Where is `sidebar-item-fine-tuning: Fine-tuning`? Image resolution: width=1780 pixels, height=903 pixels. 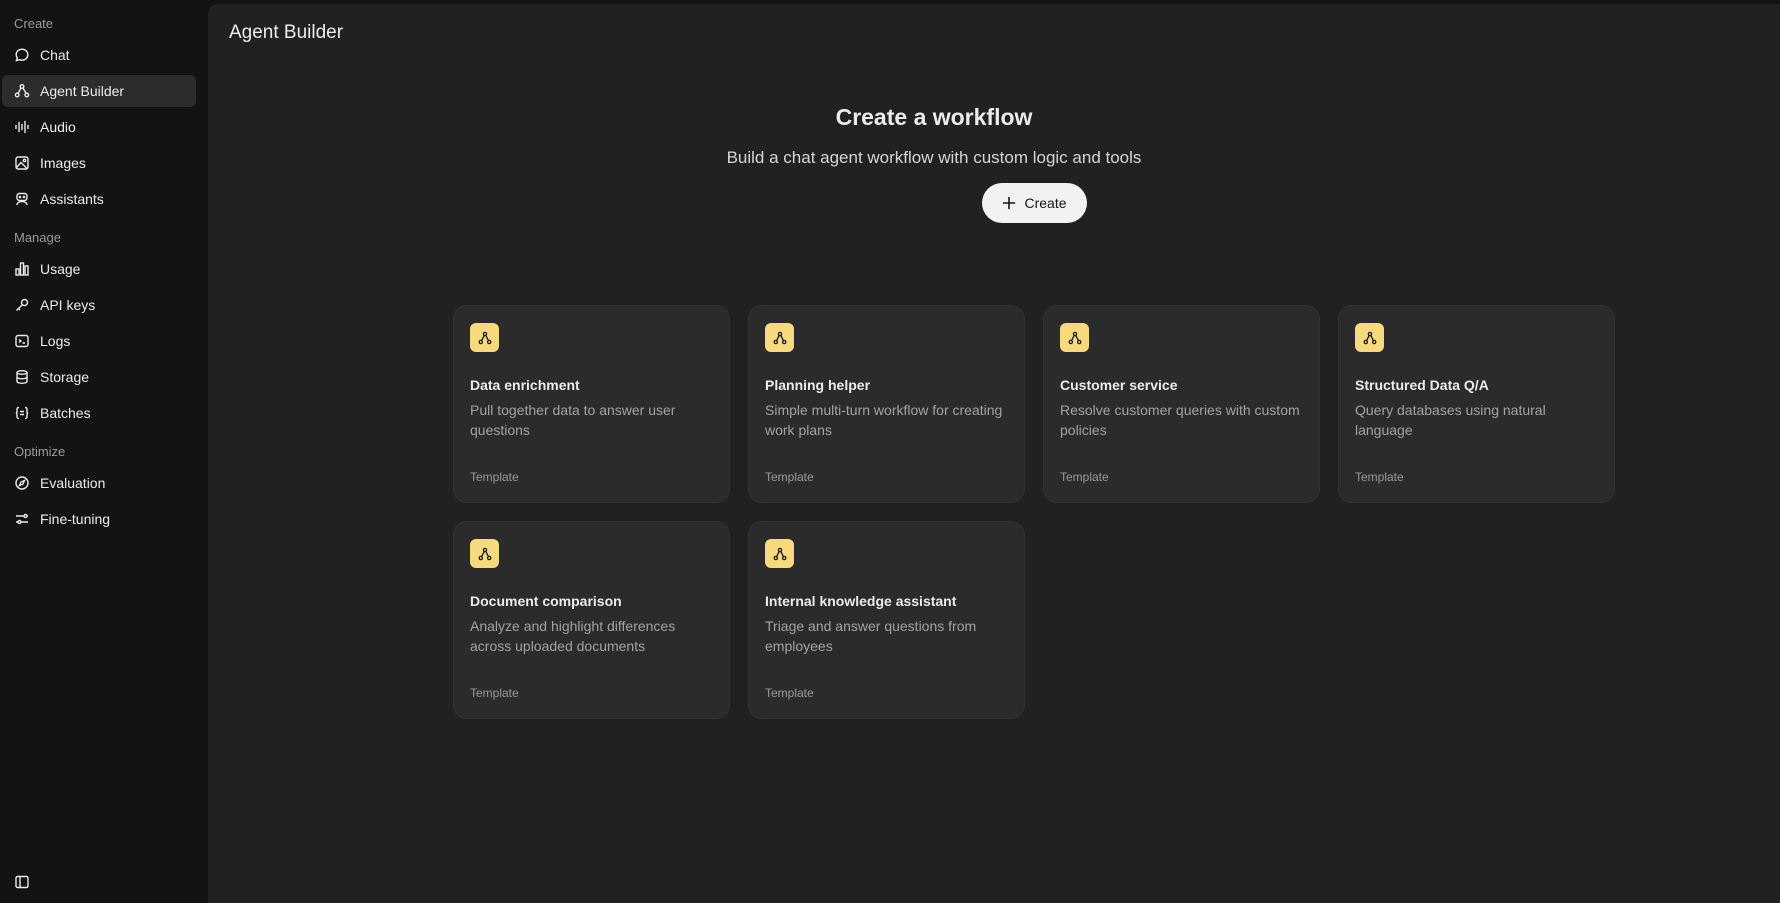
sidebar-item-fine-tuning: Fine-tuning is located at coordinates (99, 519).